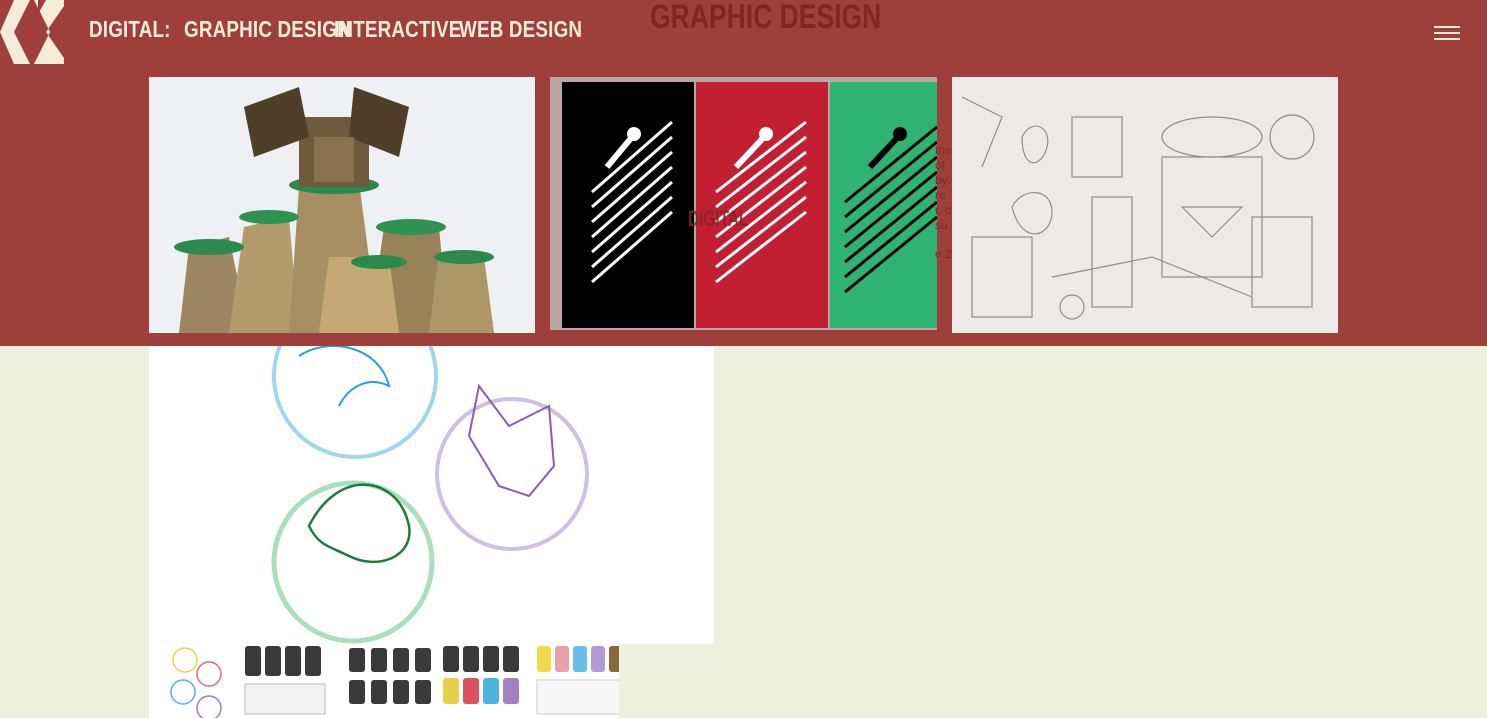 This screenshot has height=718, width=1487. I want to click on nav-section-label: DIGITAL:, so click(129, 29).